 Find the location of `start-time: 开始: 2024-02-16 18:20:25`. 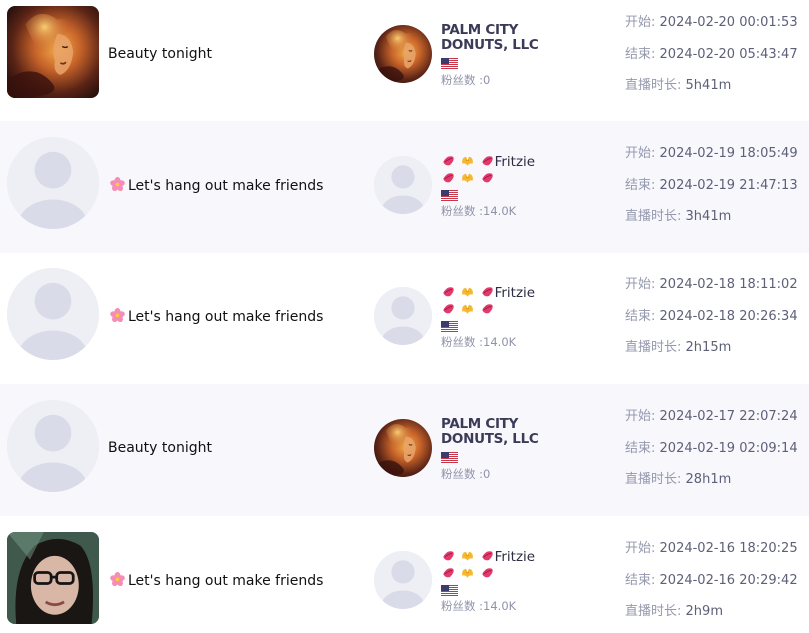

start-time: 开始: 2024-02-16 18:20:25 is located at coordinates (711, 556).